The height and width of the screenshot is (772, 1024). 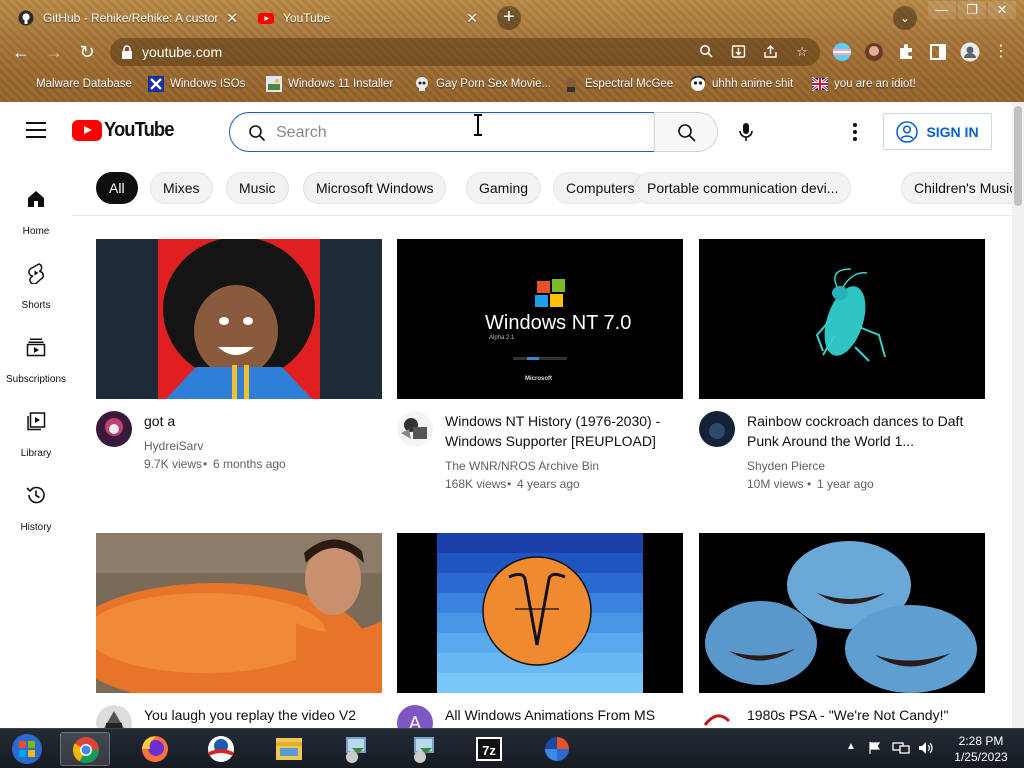 What do you see at coordinates (21, 52) in the screenshot?
I see `back-button: ←` at bounding box center [21, 52].